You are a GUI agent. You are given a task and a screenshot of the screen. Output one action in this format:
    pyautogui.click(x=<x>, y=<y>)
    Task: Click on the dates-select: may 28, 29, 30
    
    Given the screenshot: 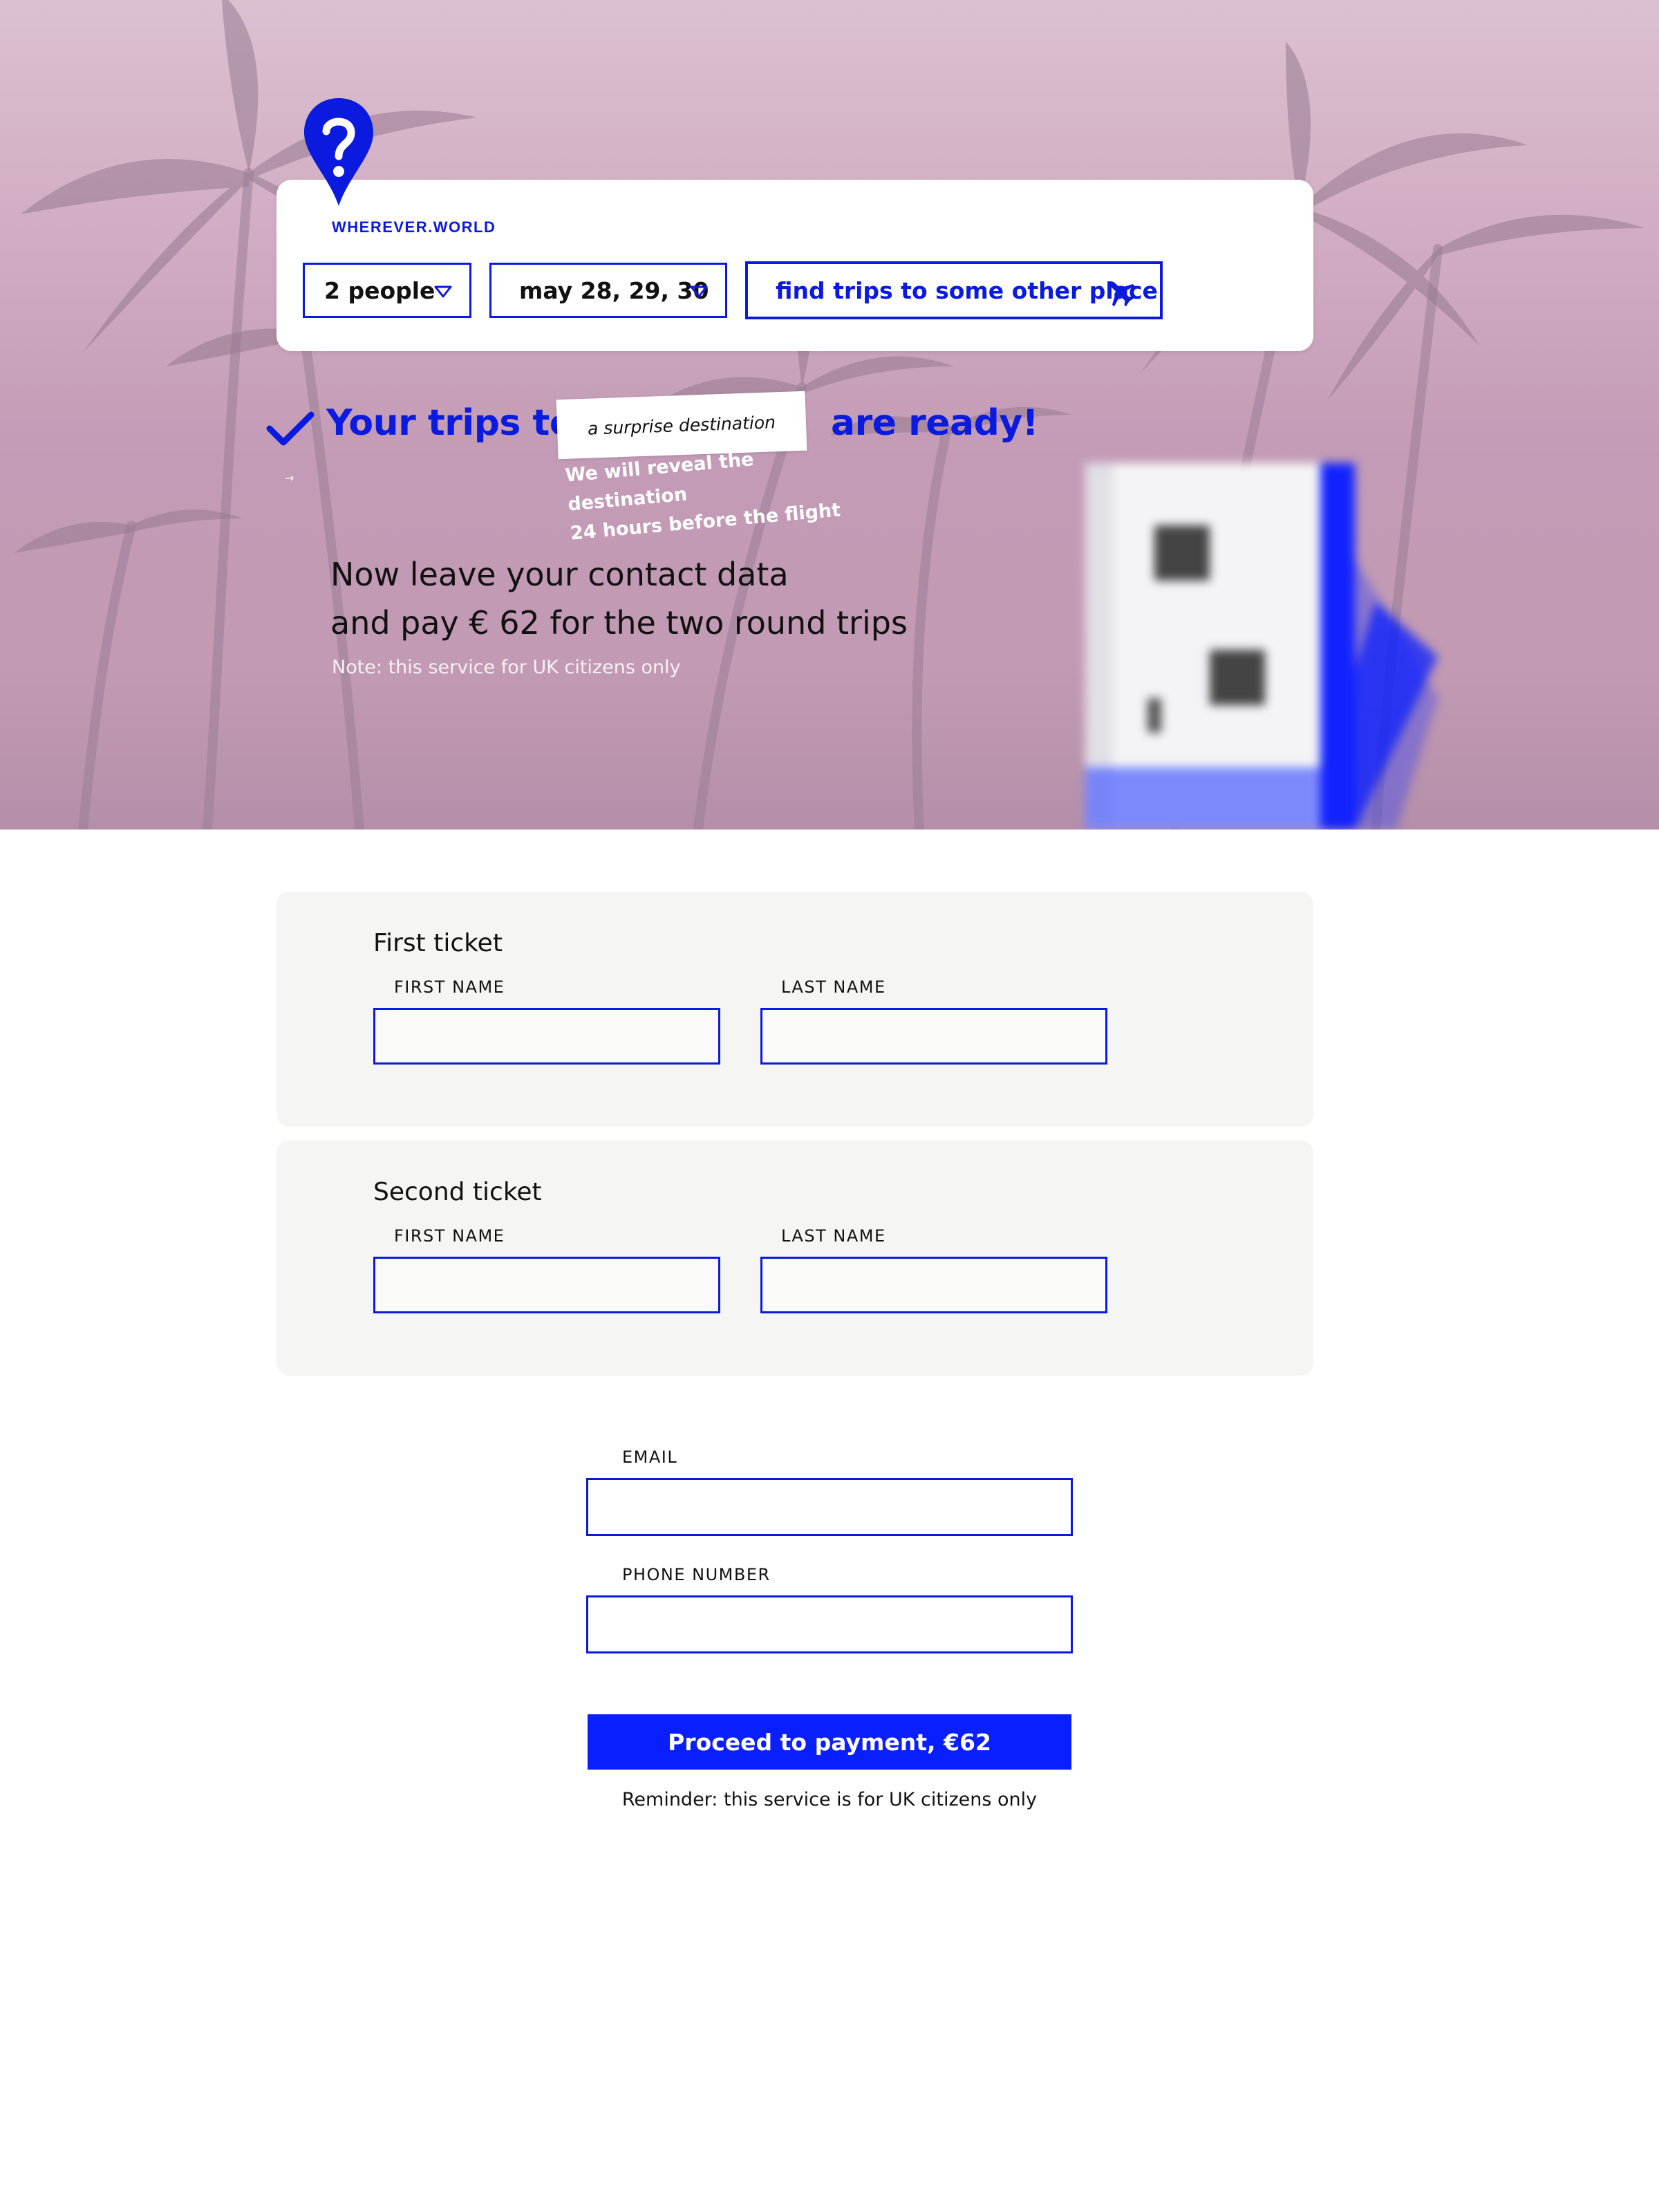 What is the action you would take?
    pyautogui.click(x=608, y=290)
    